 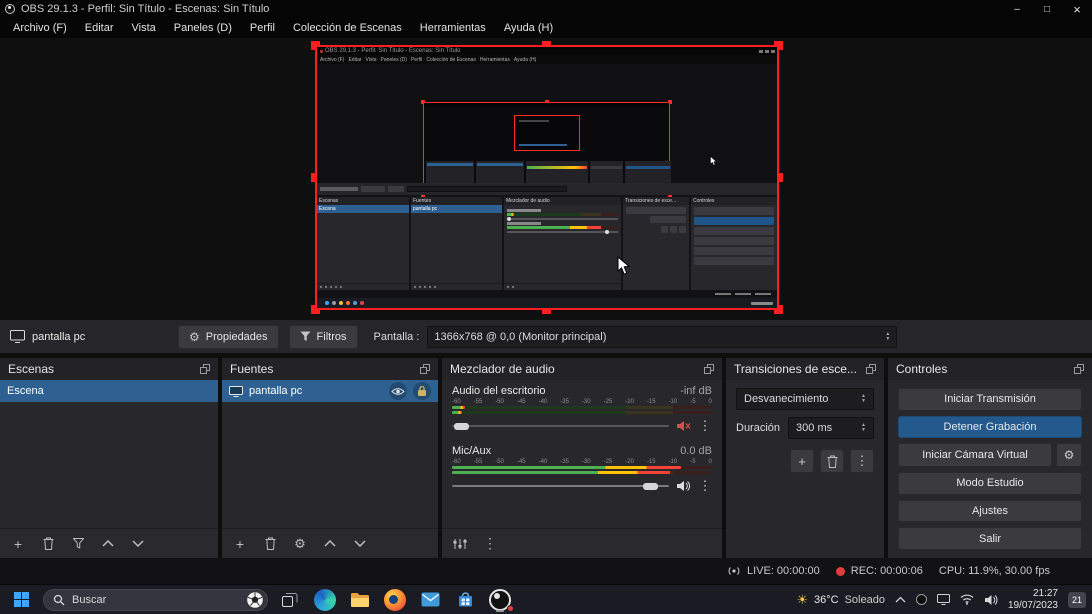 I want to click on transition-menu-button: ⋮, so click(x=862, y=461).